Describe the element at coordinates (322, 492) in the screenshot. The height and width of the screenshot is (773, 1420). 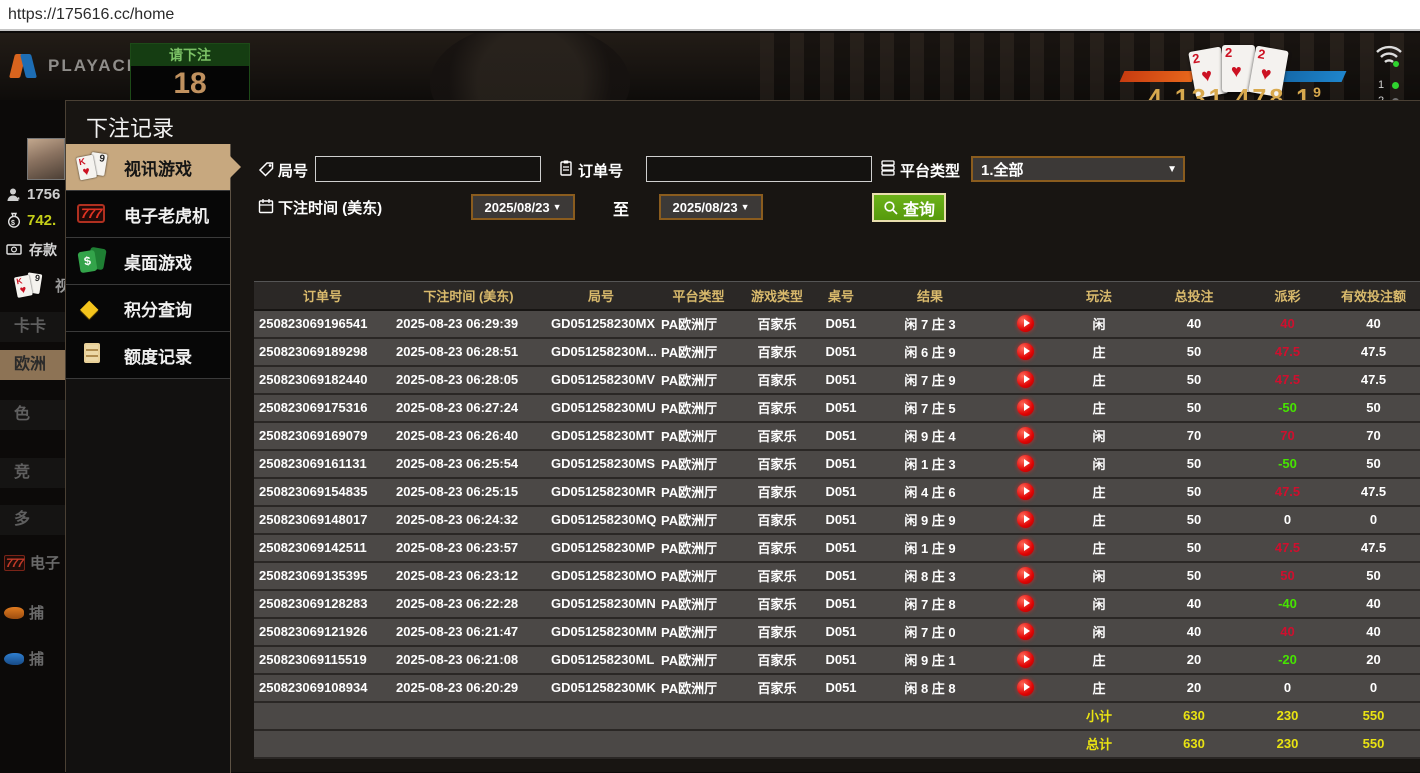
I see `table-cell: 250823069154835` at that location.